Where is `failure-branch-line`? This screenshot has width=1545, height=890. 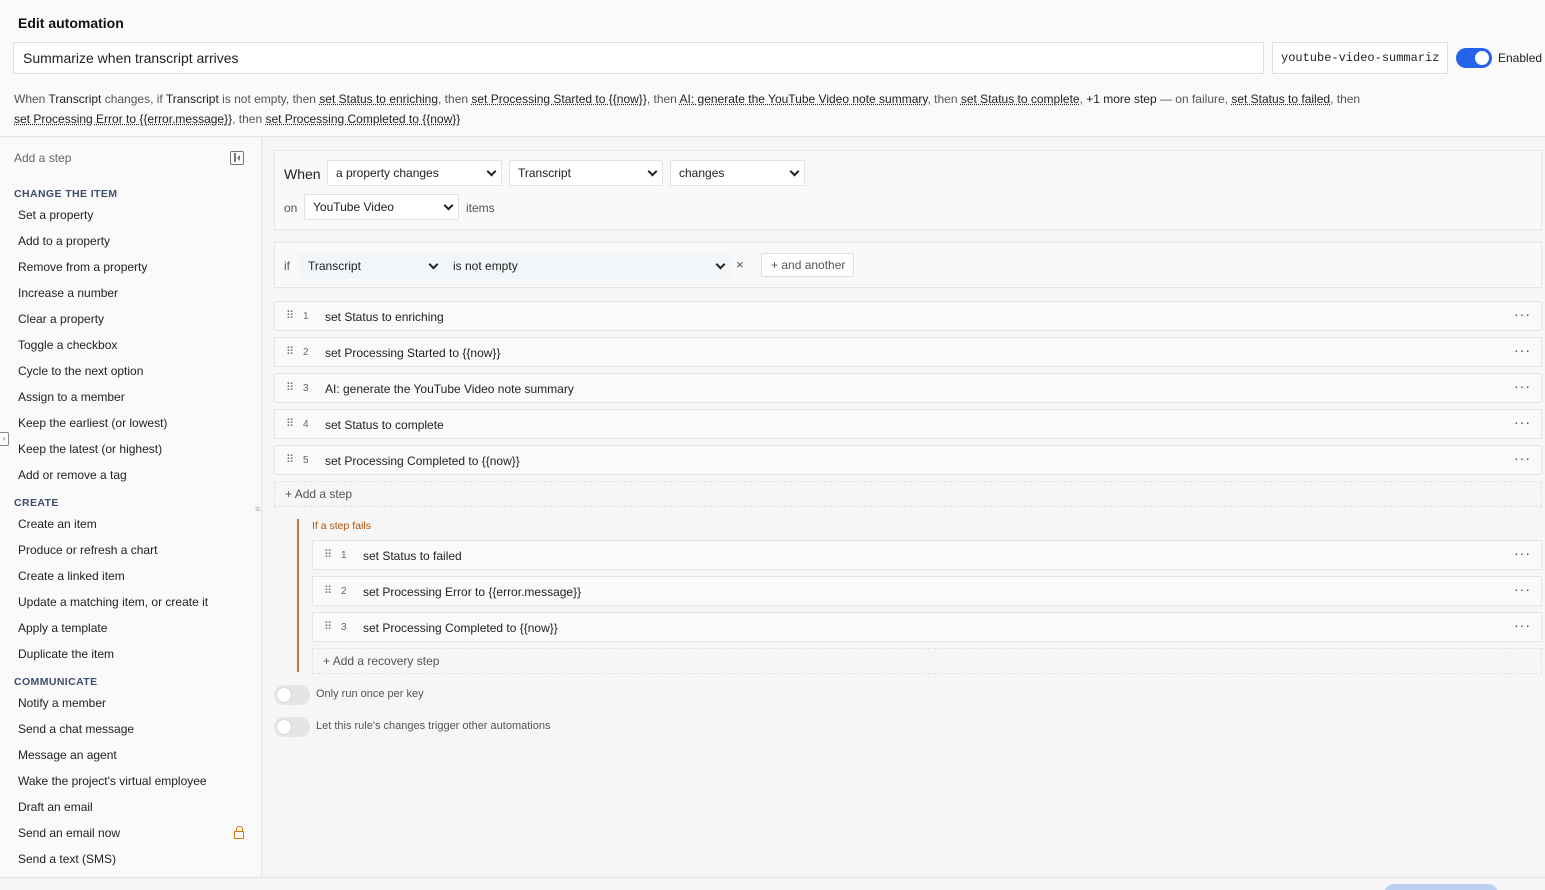
failure-branch-line is located at coordinates (298, 595).